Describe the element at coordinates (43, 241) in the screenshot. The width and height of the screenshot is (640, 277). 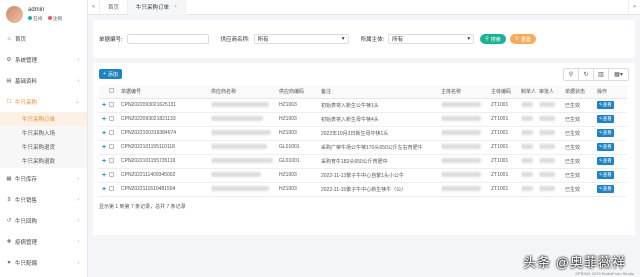
I see `sidebar-item-7: ✚ 疫病管理 ›` at that location.